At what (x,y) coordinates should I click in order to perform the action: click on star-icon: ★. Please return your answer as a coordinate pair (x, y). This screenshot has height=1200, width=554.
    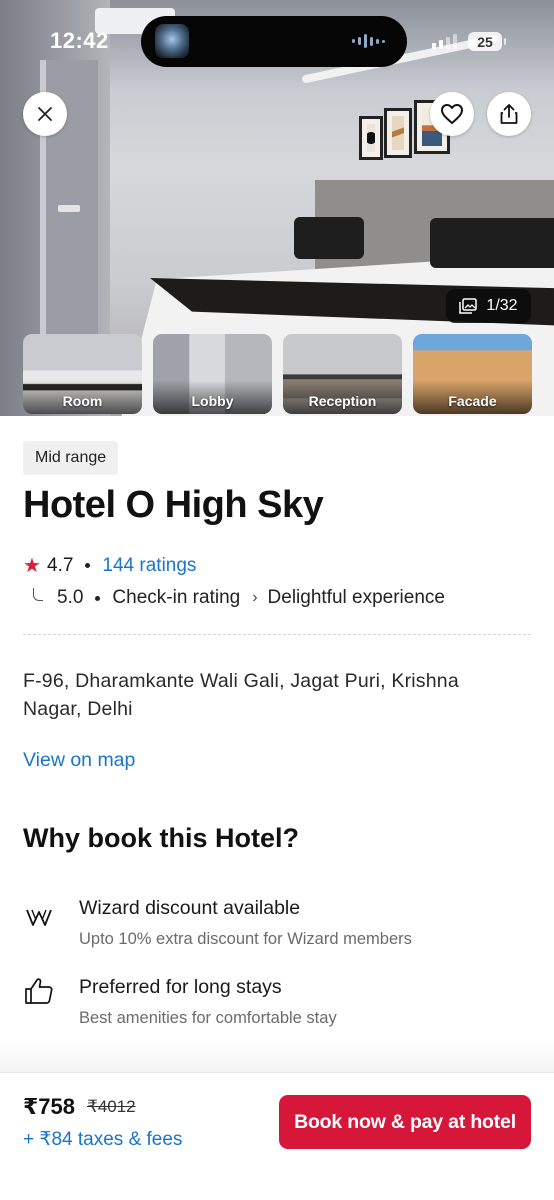
    Looking at the image, I should click on (32, 566).